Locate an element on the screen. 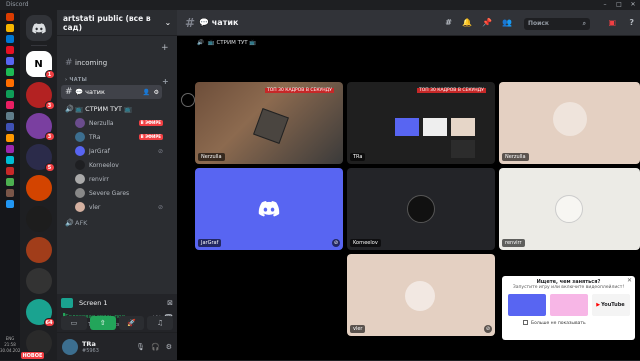  stream-tile-tra: ТОП 30 КАДРОВ В СЕКУНДУ TRa is located at coordinates (421, 123).